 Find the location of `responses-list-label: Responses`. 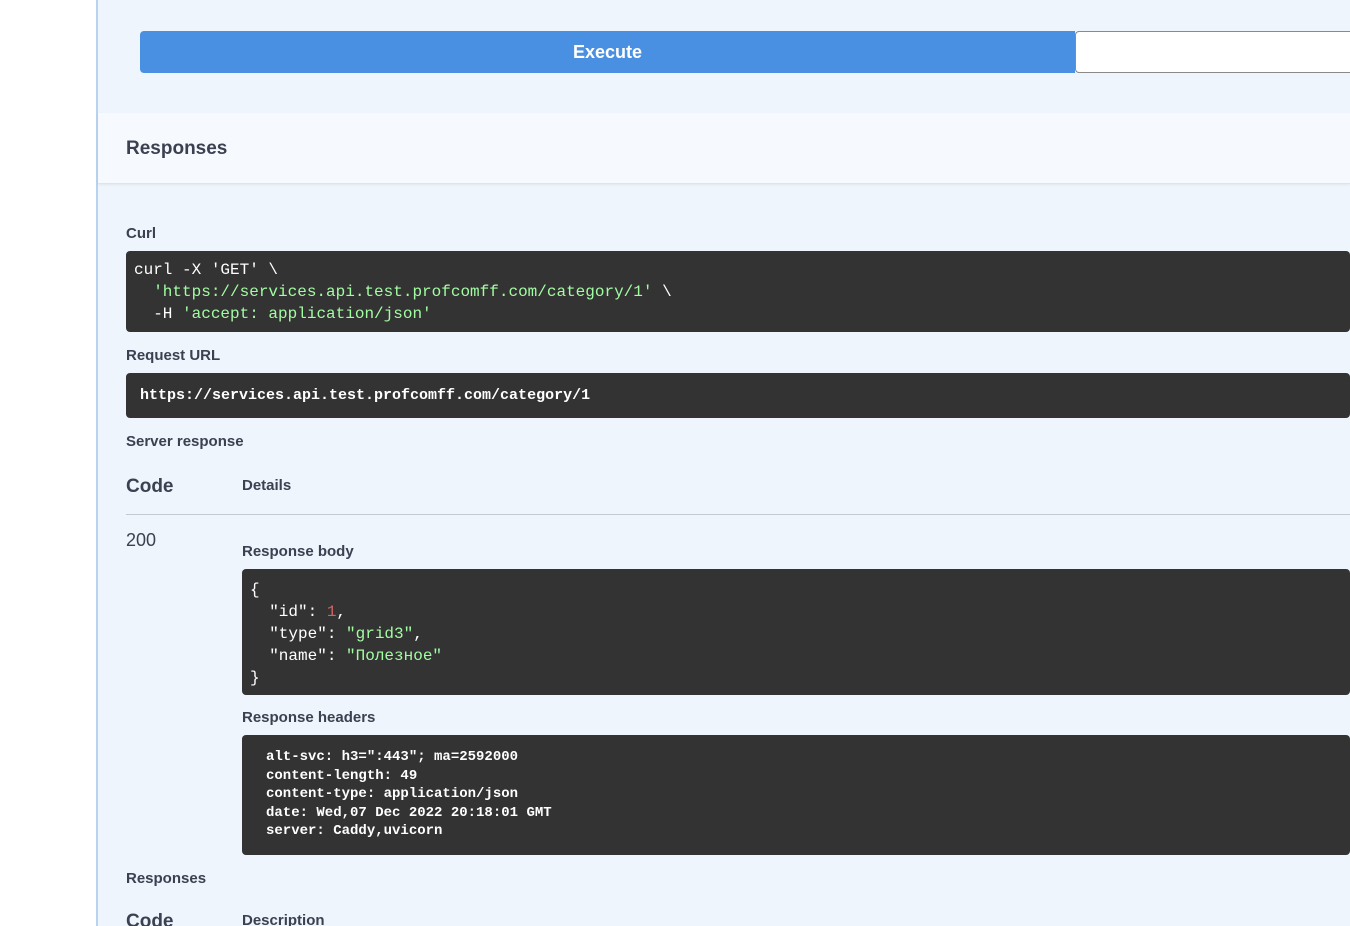

responses-list-label: Responses is located at coordinates (166, 878).